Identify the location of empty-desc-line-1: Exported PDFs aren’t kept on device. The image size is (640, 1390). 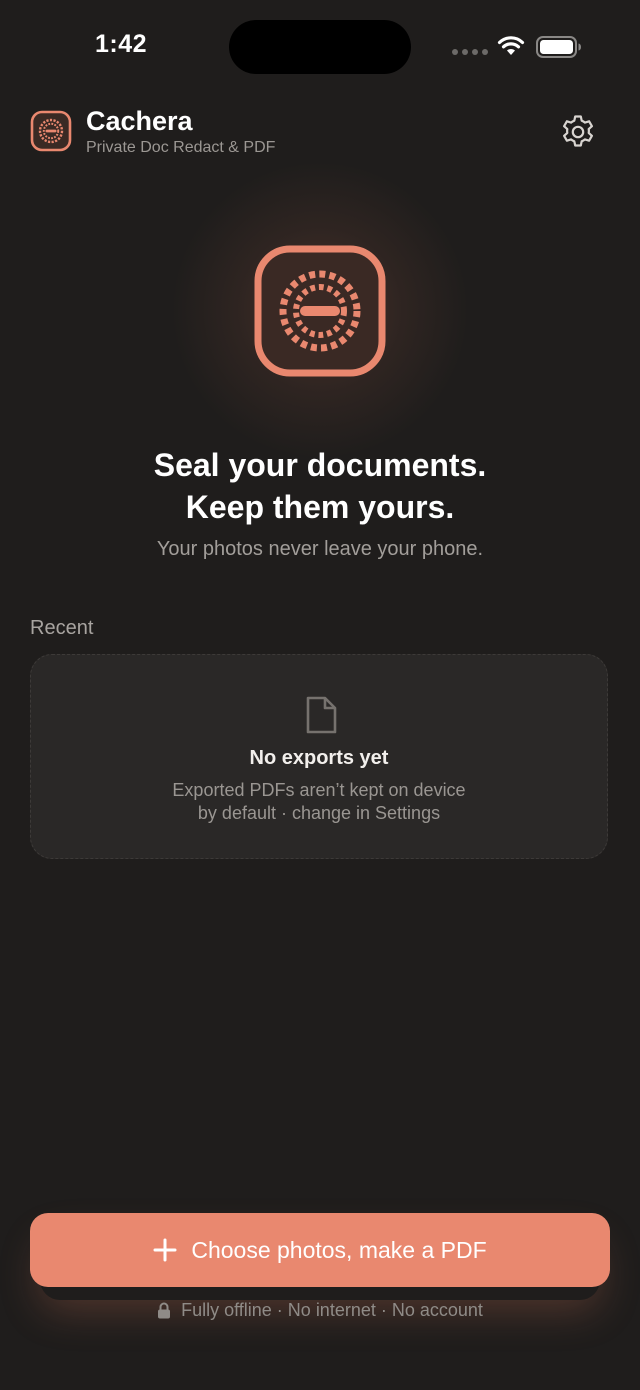
(319, 790).